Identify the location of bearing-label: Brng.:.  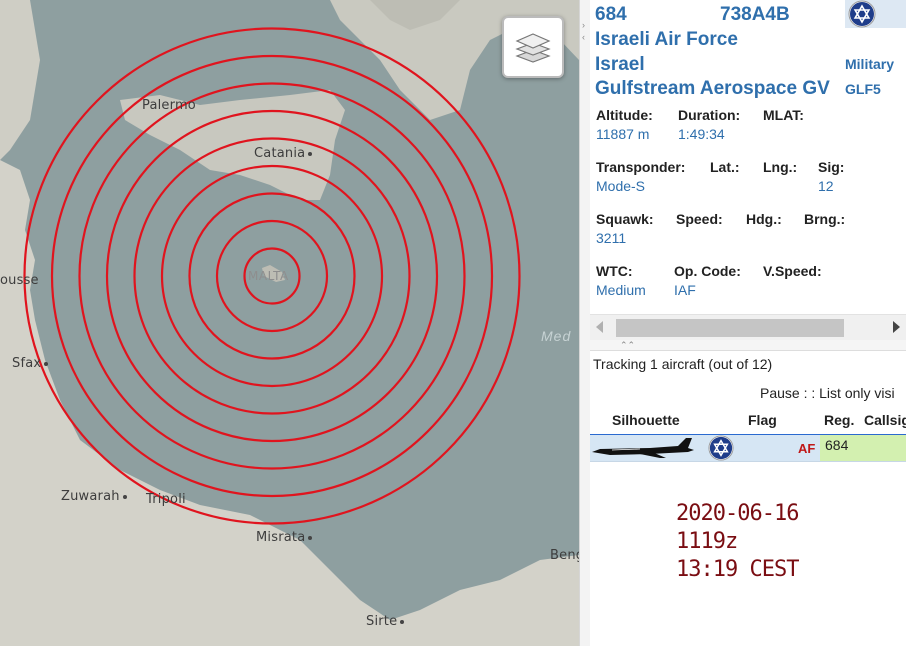
(825, 219).